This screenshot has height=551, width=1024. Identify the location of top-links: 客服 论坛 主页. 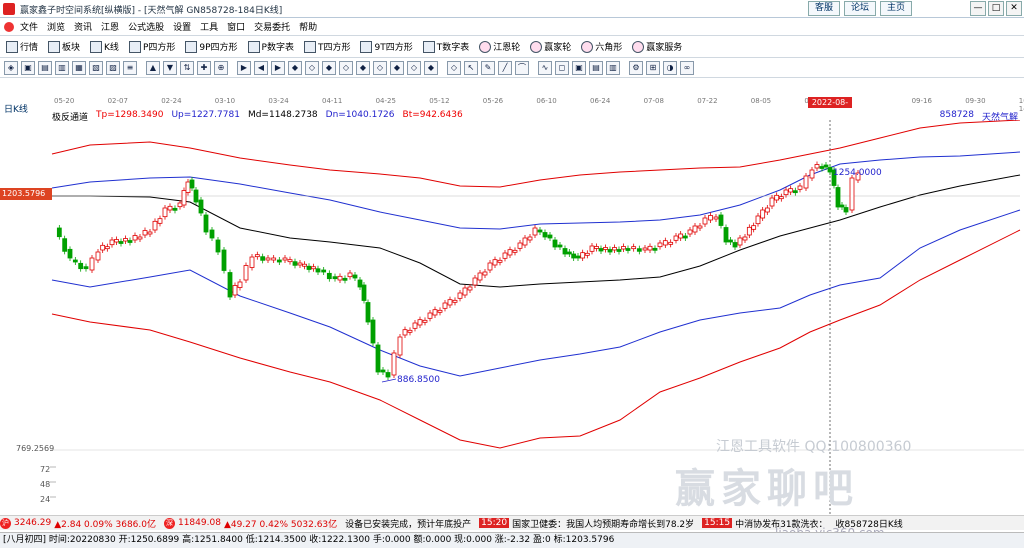
(860, 8).